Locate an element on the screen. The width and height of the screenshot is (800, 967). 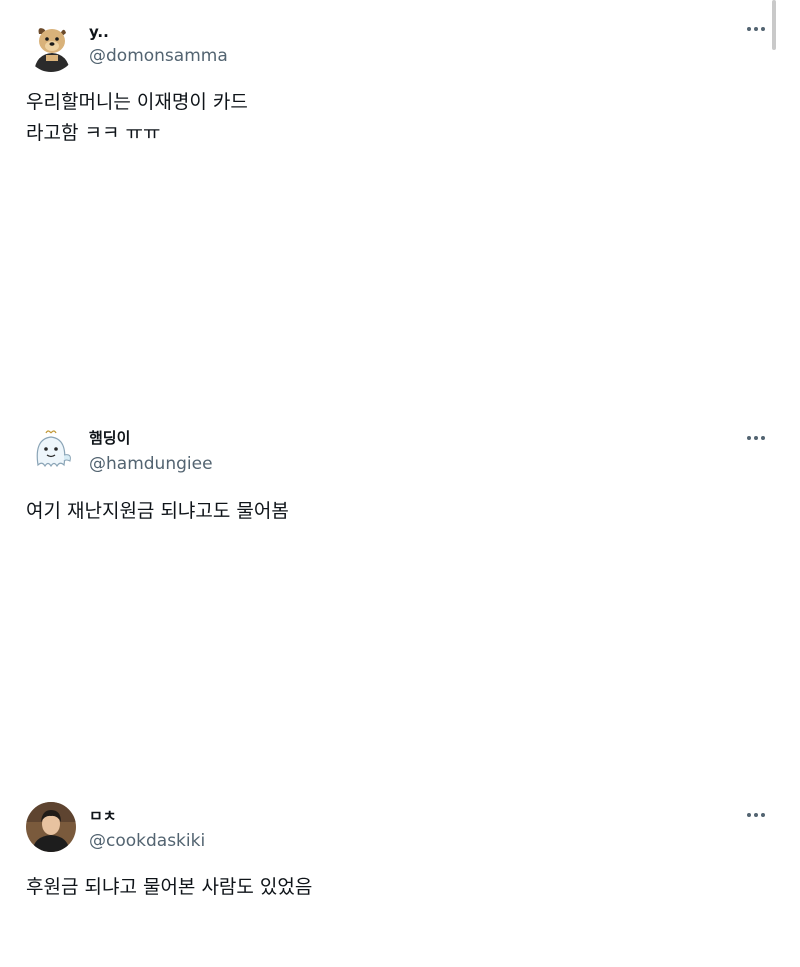
dog-avatar-icon is located at coordinates (51, 47).